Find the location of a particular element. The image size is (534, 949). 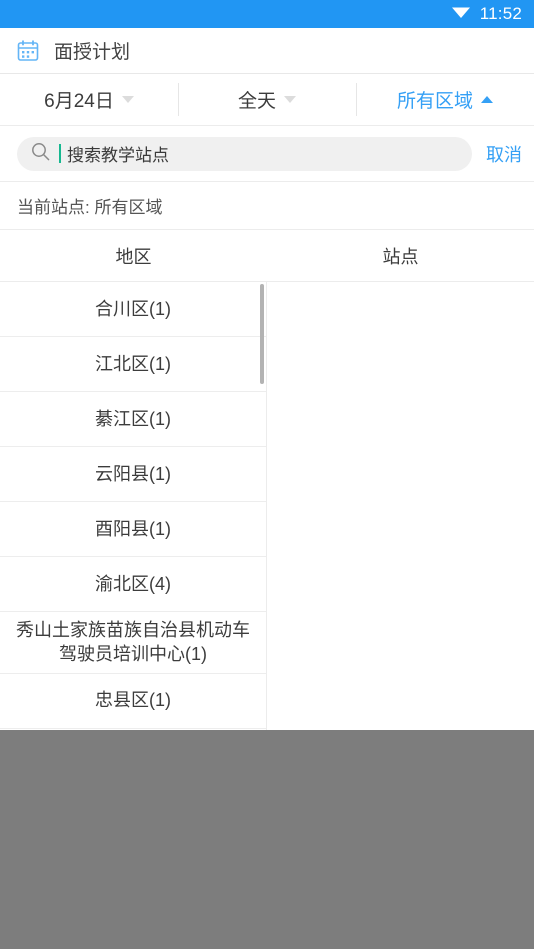

filter-region: 所有区域 is located at coordinates (445, 99).